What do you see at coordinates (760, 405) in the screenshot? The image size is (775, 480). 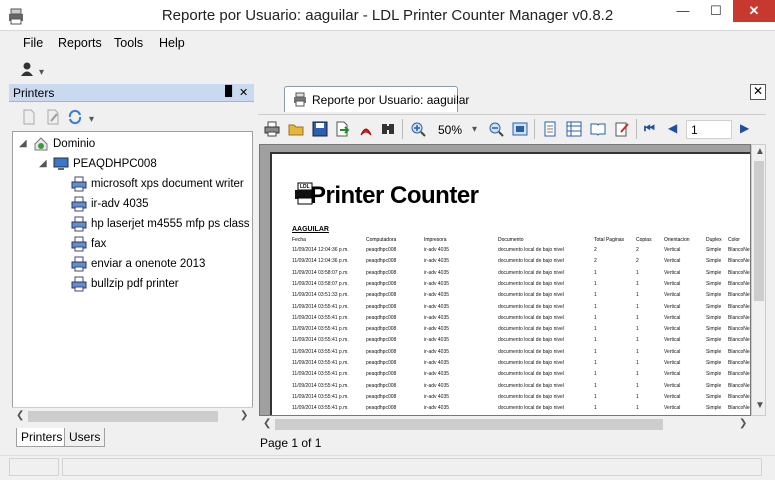 I see `scroll-down-icon: ▼` at bounding box center [760, 405].